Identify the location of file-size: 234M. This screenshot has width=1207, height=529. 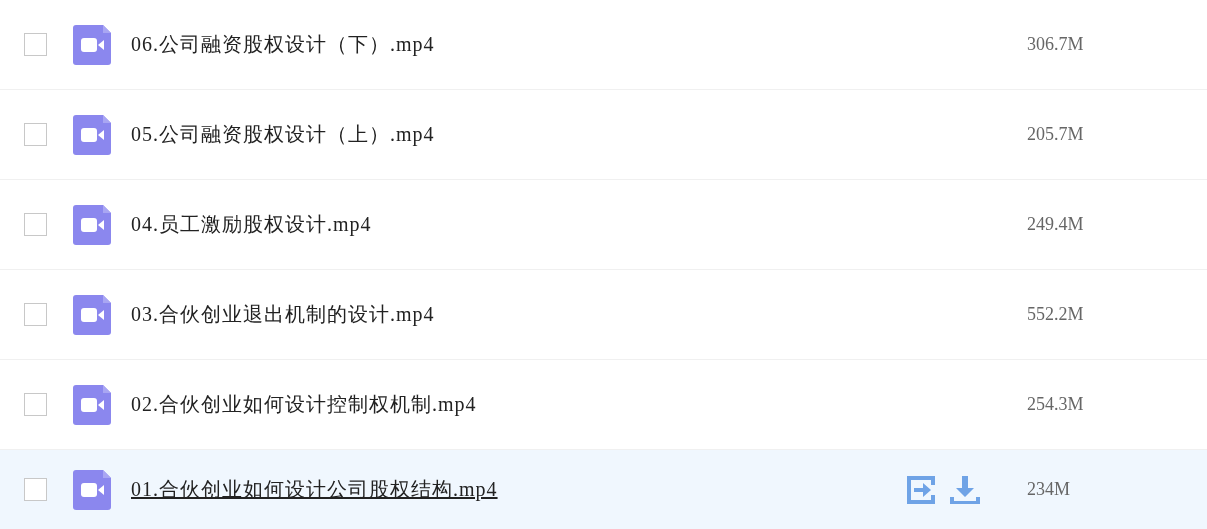
(1049, 489).